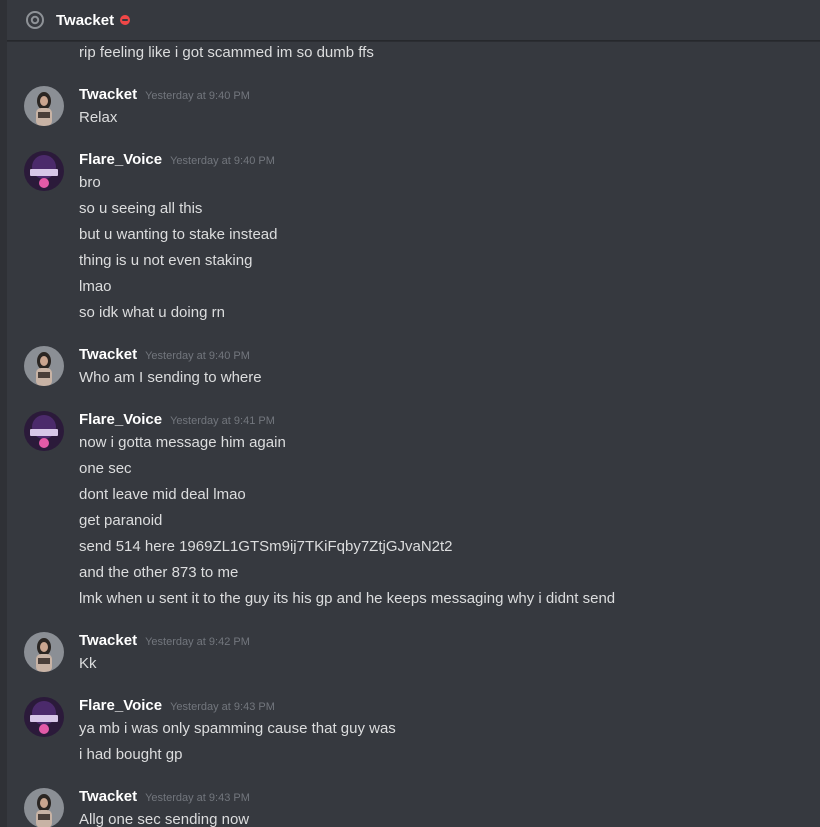 This screenshot has height=827, width=820. Describe the element at coordinates (105, 468) in the screenshot. I see `message-text: one sec` at that location.